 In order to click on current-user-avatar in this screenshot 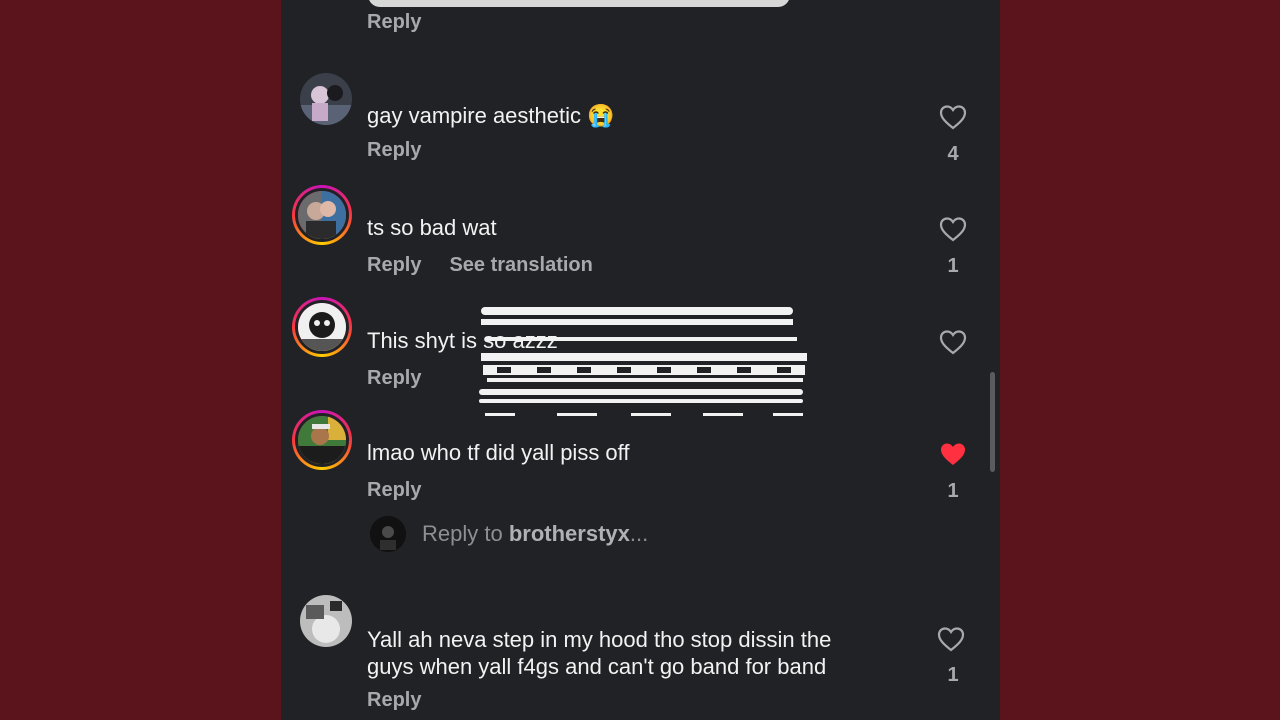, I will do `click(388, 534)`.